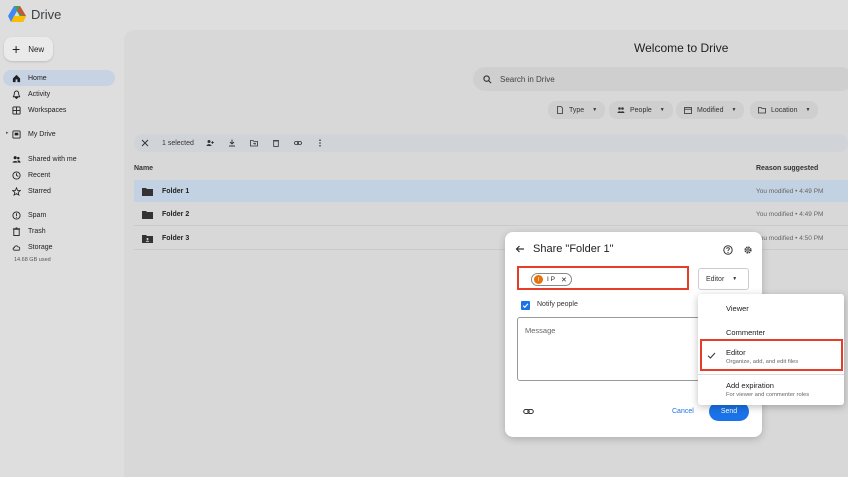 This screenshot has height=477, width=848. What do you see at coordinates (491, 191) in the screenshot?
I see `table-row: Folder 1 You modified • 4:49 PM` at bounding box center [491, 191].